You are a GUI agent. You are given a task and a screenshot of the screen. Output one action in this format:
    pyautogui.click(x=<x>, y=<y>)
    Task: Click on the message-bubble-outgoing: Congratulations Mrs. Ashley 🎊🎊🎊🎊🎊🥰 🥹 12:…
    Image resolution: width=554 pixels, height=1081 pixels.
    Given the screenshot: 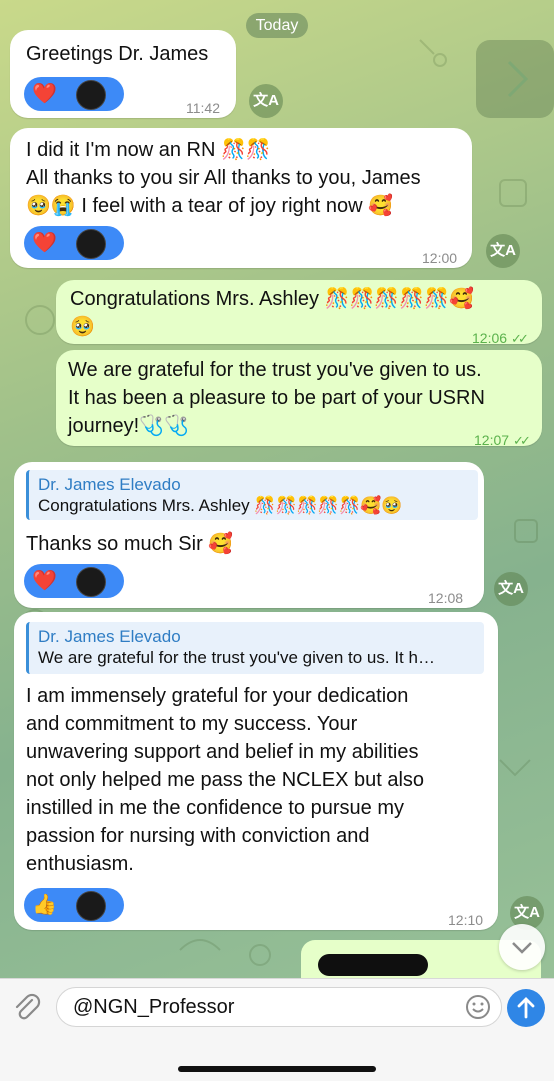 What is the action you would take?
    pyautogui.click(x=299, y=313)
    